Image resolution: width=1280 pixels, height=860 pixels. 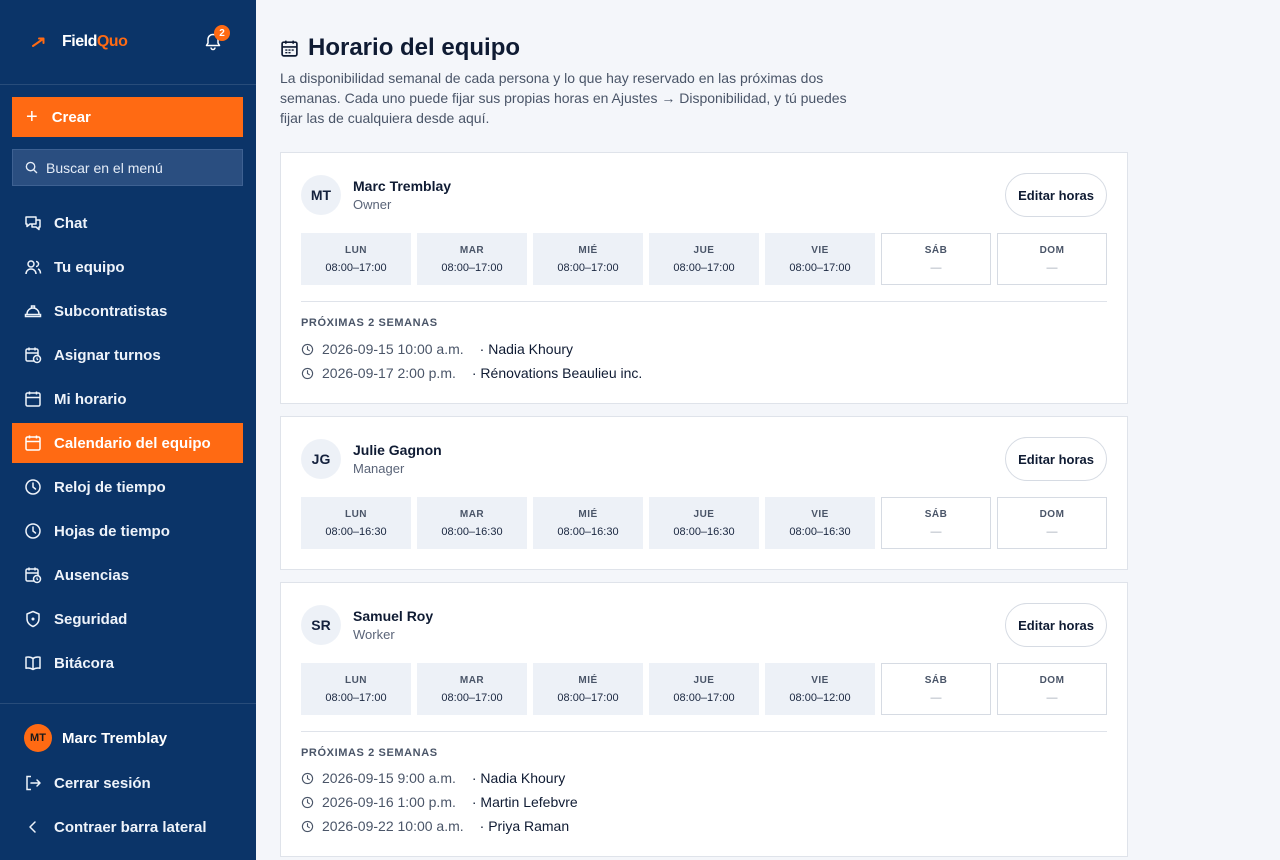 I want to click on sidebar-item-team-calendar: Calendario del equipo, so click(x=127, y=443).